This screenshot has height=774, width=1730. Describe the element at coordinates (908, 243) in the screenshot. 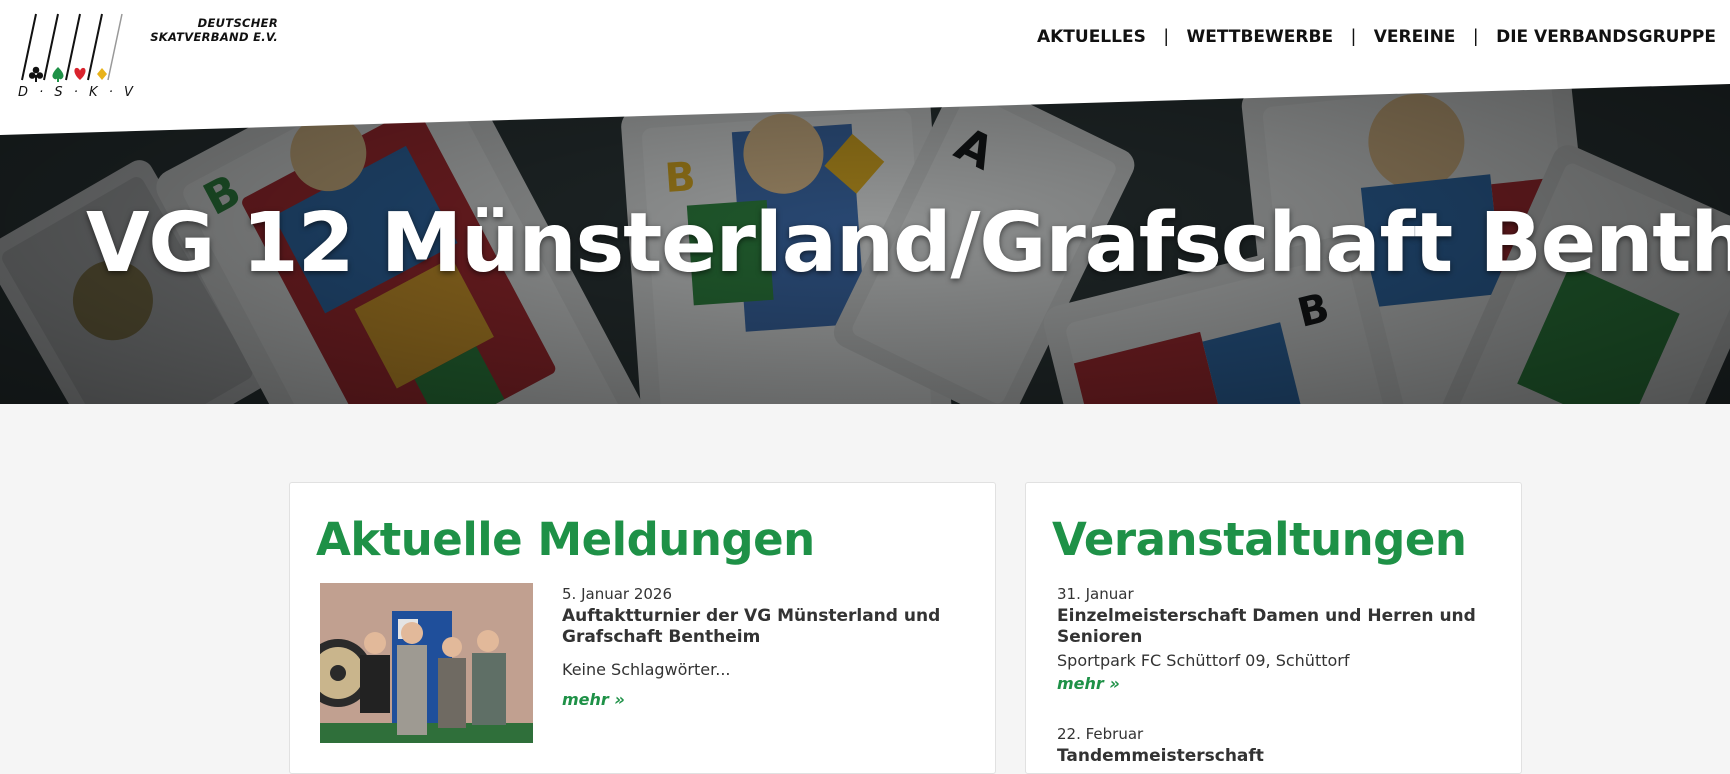

I see `hero-title: VG 12 Münsterland/Grafschaft Bentheim` at that location.